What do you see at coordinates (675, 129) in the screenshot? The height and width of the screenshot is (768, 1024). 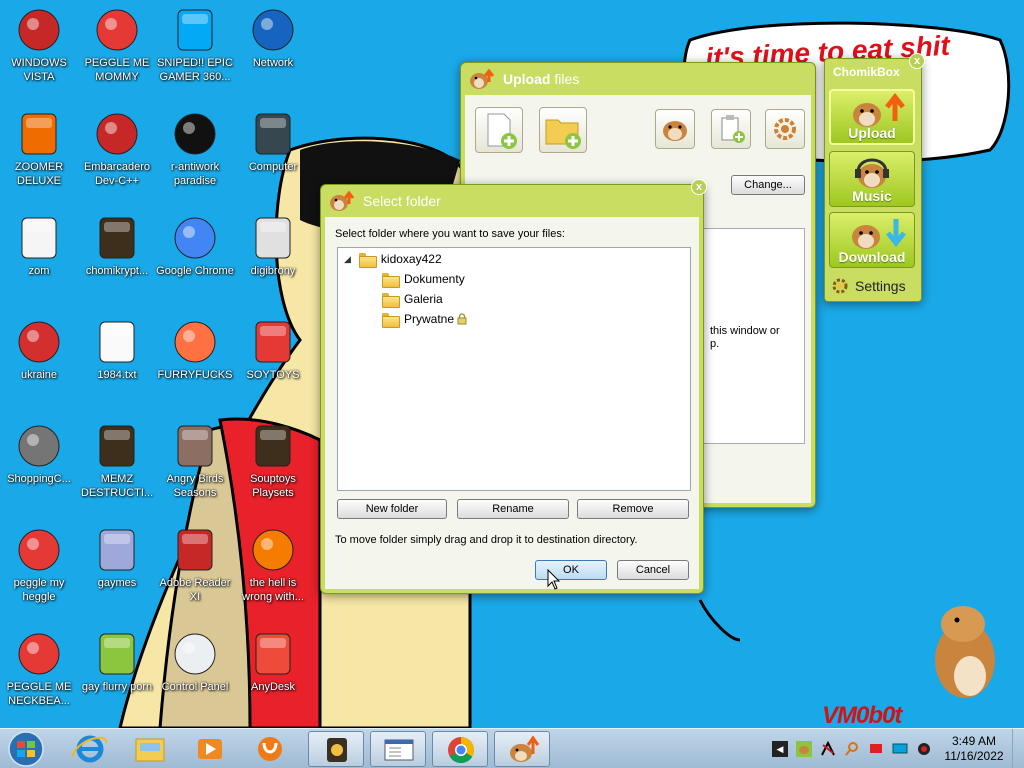 I see `hamster-tool-button` at bounding box center [675, 129].